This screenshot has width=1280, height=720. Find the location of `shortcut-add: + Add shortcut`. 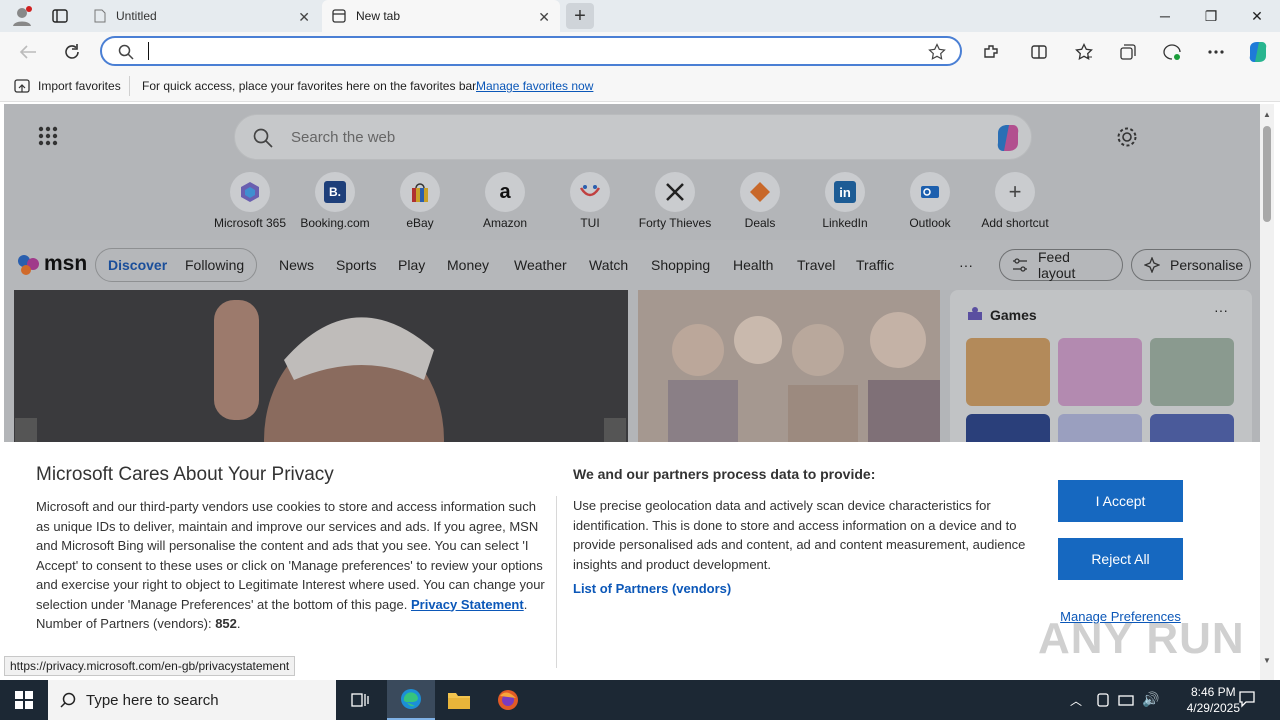

shortcut-add: + Add shortcut is located at coordinates (1015, 201).